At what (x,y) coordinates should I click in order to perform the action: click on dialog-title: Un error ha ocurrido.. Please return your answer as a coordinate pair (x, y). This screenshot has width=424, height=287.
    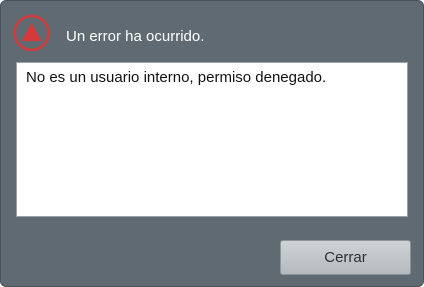
    Looking at the image, I should click on (135, 36).